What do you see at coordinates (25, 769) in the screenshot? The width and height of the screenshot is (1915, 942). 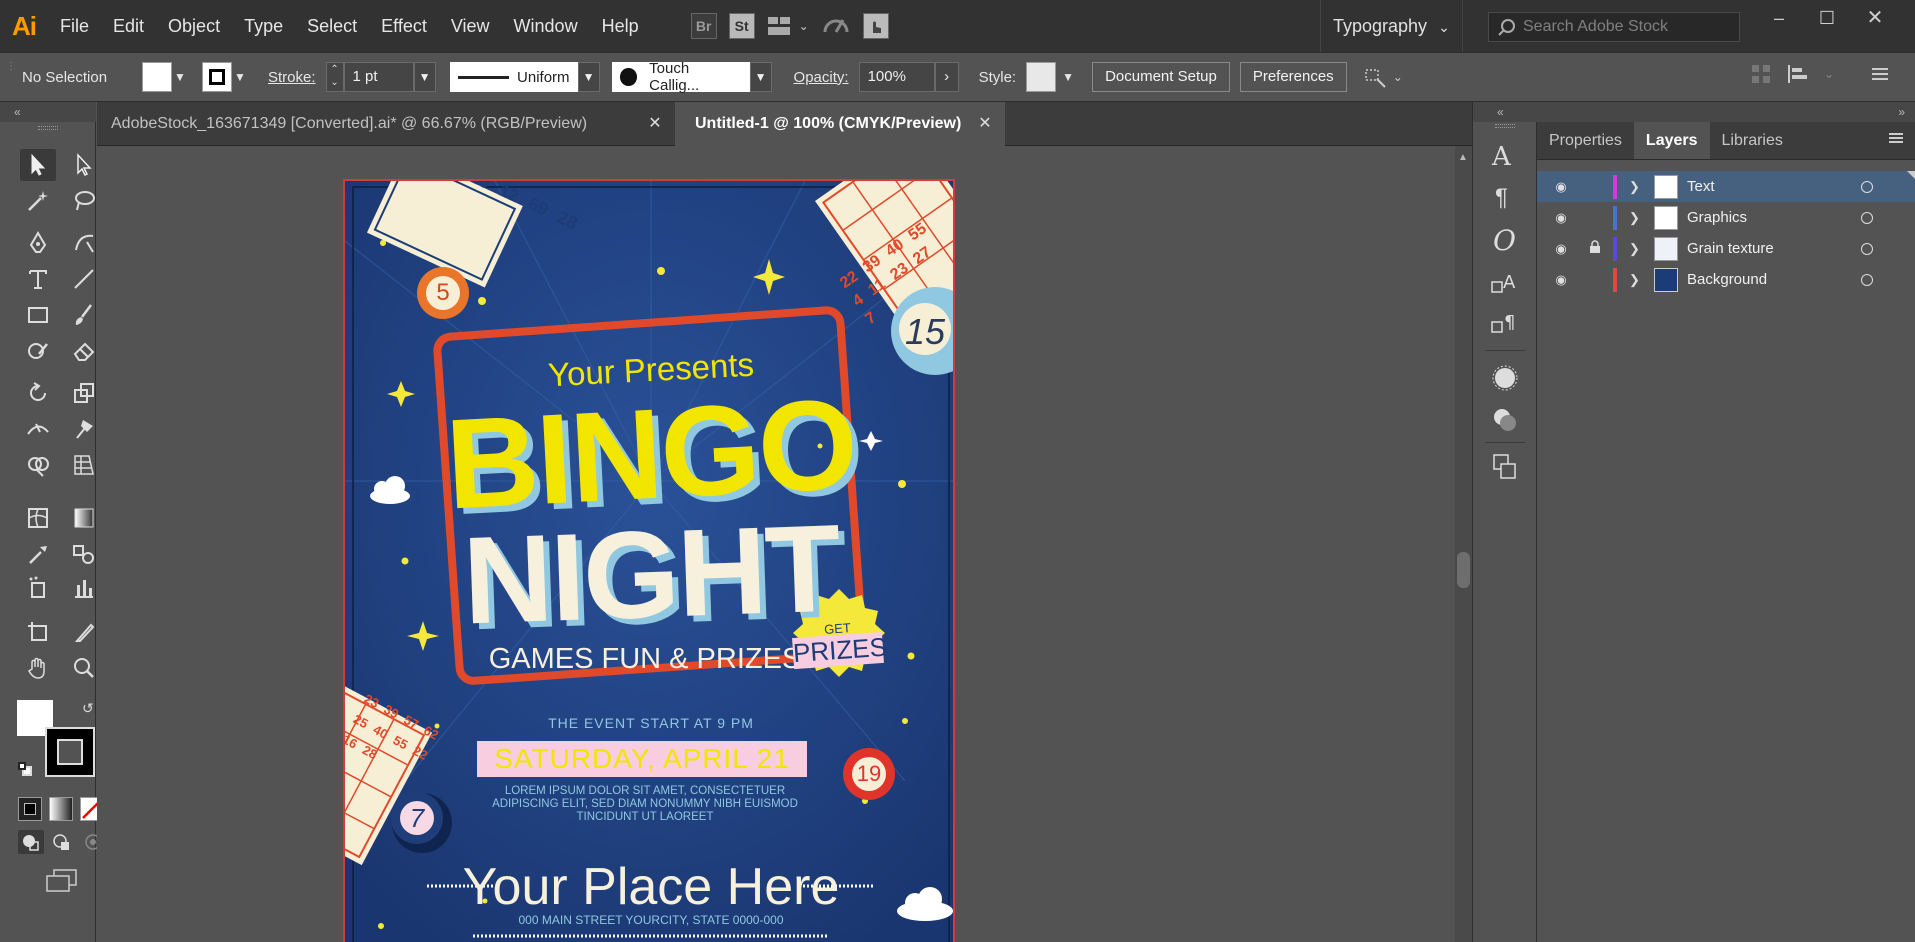 I see `default-colors-icon` at bounding box center [25, 769].